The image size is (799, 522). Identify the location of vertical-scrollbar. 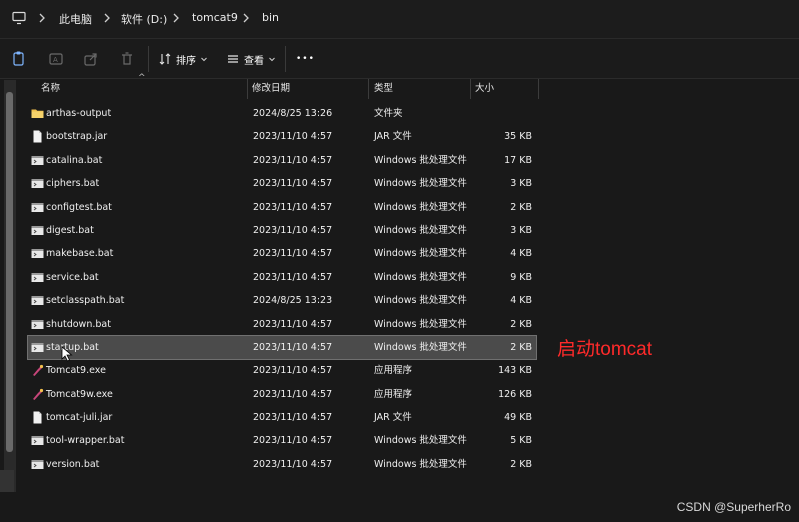
(10, 286).